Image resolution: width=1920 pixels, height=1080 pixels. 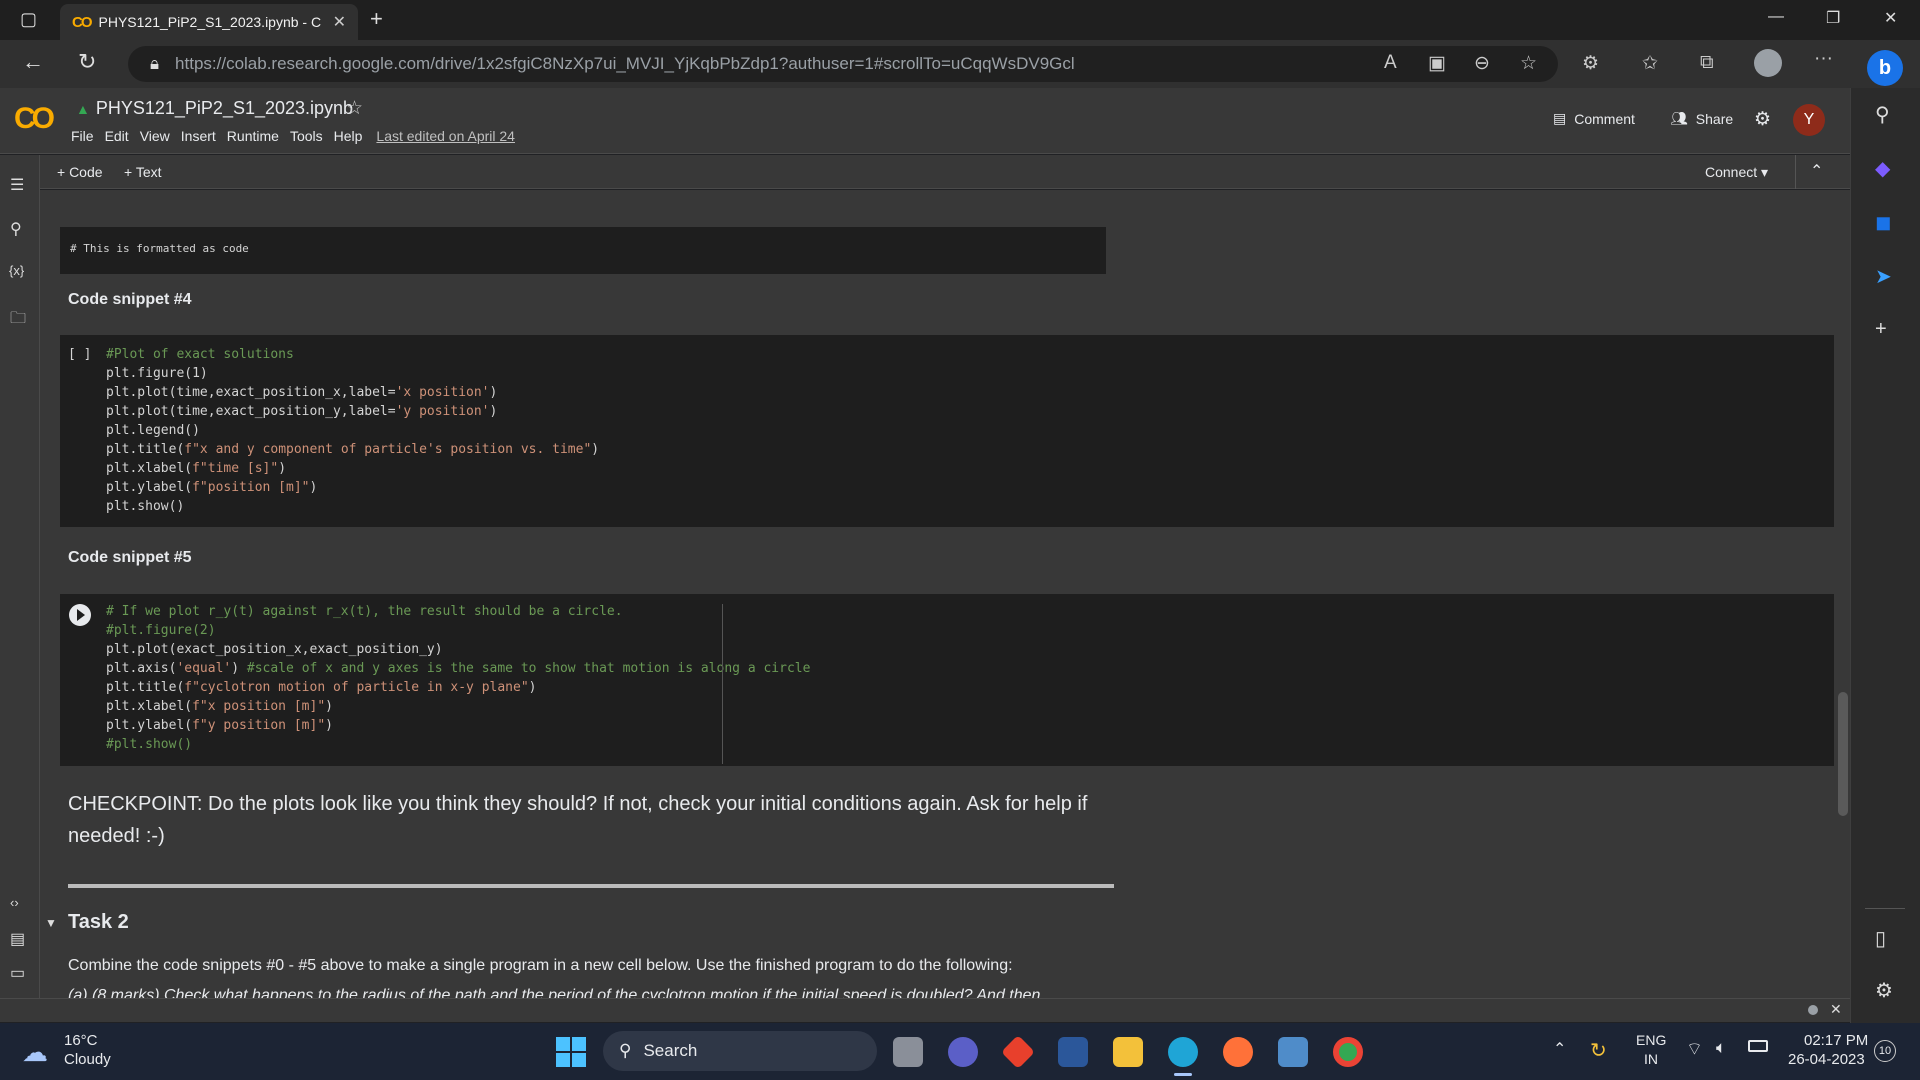 What do you see at coordinates (1809, 120) in the screenshot?
I see `avatar: Y` at bounding box center [1809, 120].